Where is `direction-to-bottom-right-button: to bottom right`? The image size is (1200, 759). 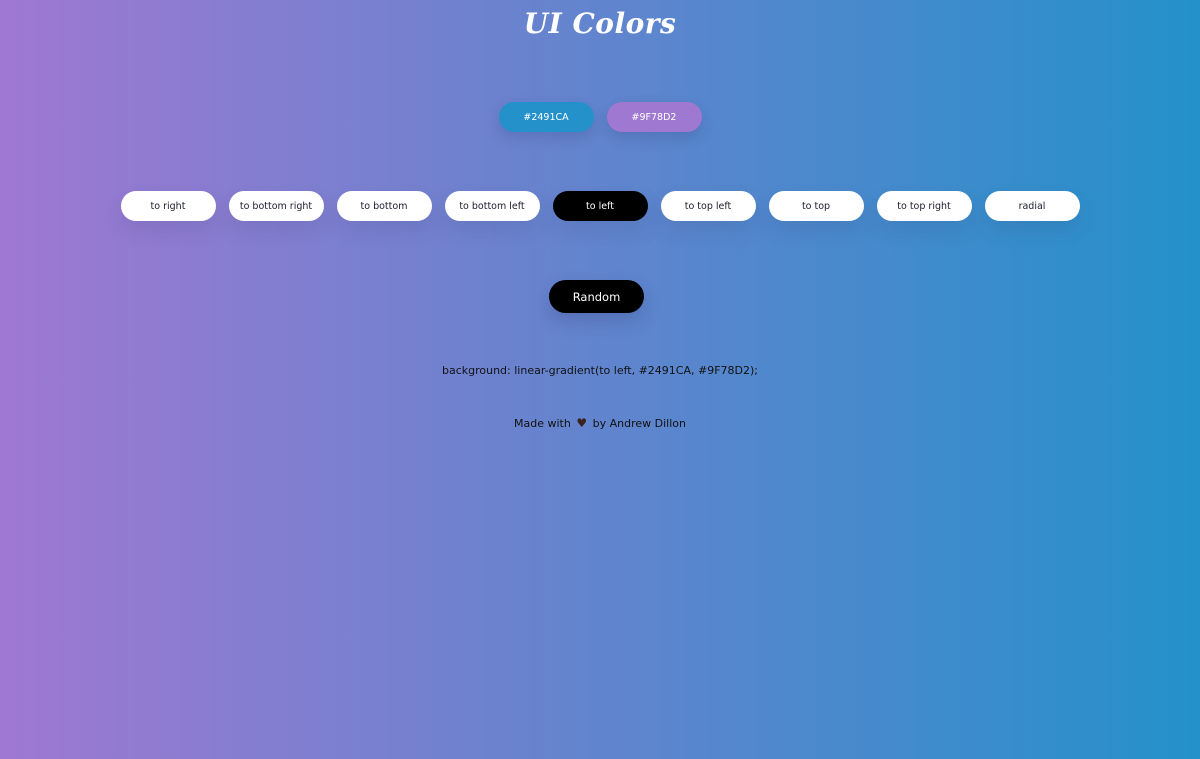
direction-to-bottom-right-button: to bottom right is located at coordinates (276, 206).